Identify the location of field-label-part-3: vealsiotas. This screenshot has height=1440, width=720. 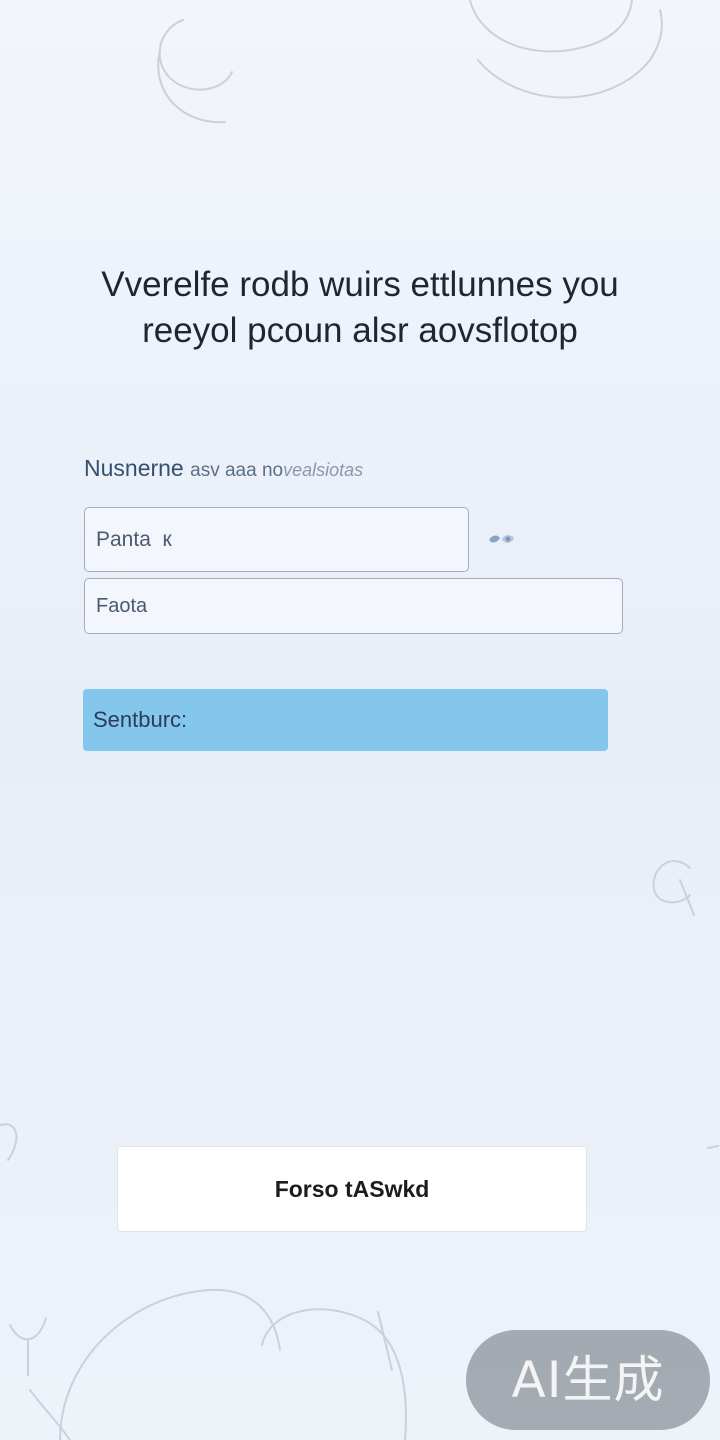
(323, 470).